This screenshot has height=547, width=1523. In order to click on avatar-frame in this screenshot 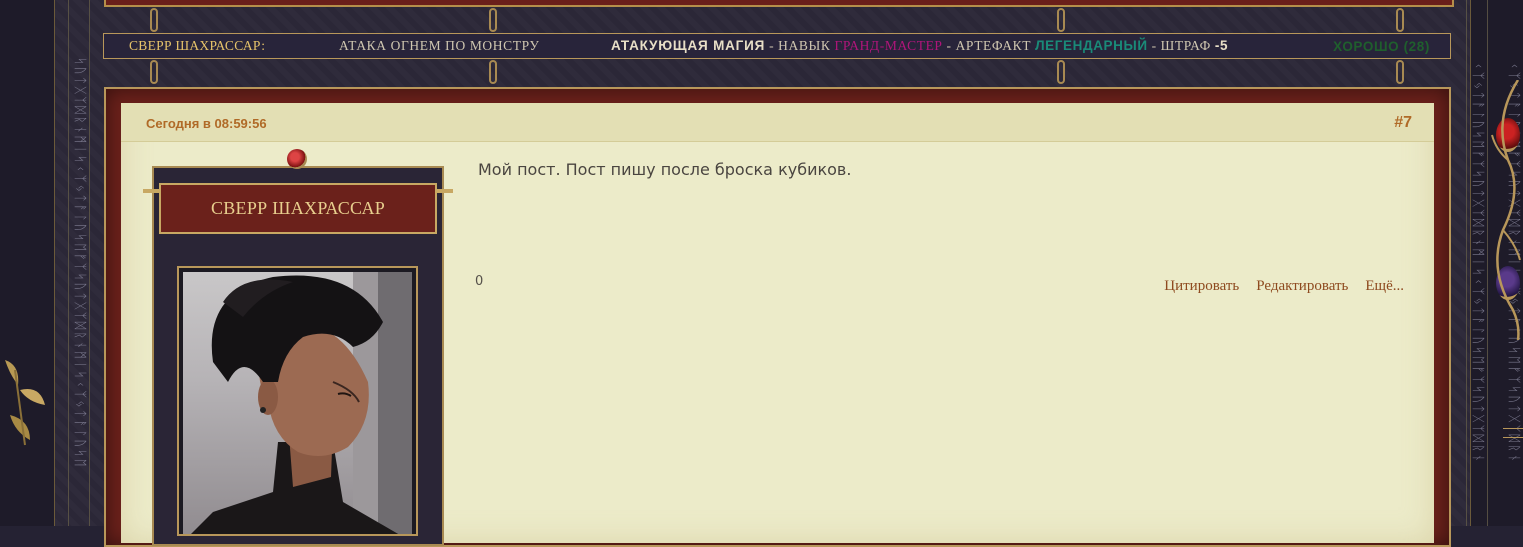, I will do `click(297, 401)`.